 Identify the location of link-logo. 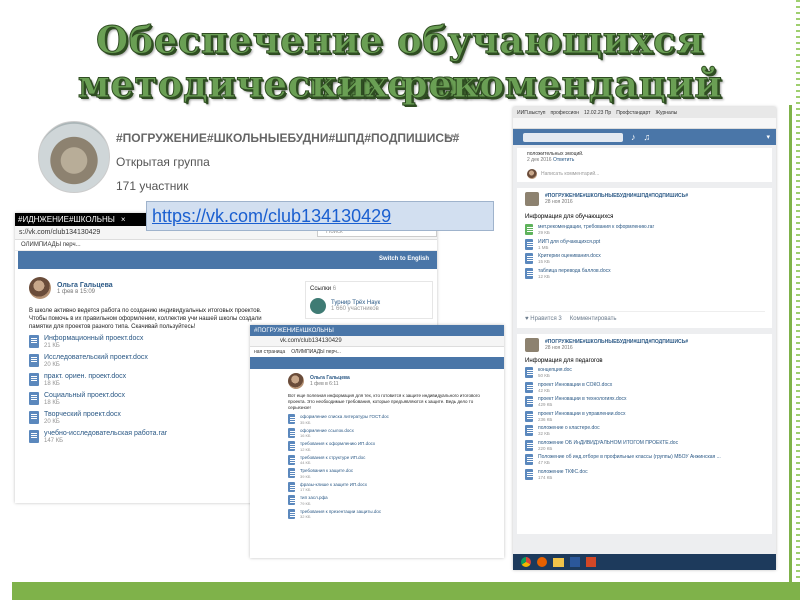
(318, 306).